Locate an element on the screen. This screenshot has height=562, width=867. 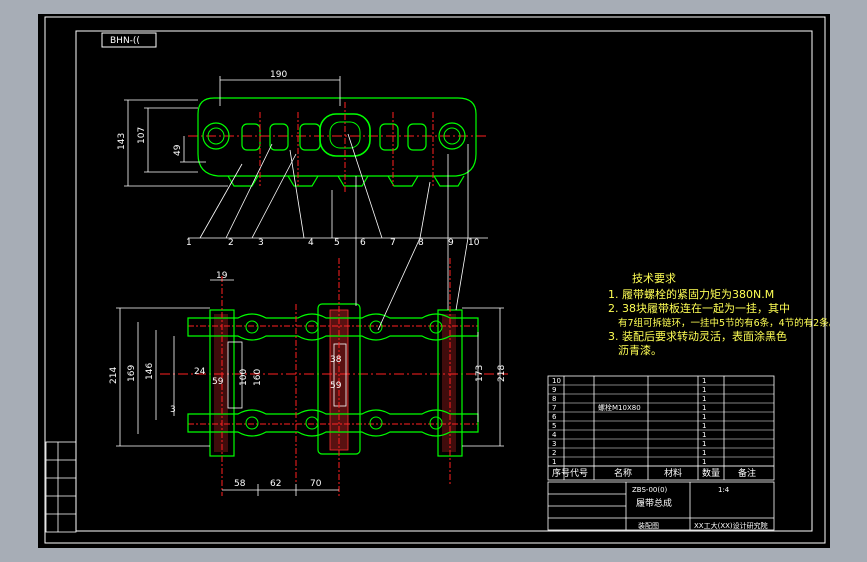
top-chain-outline is located at coordinates (337, 137).